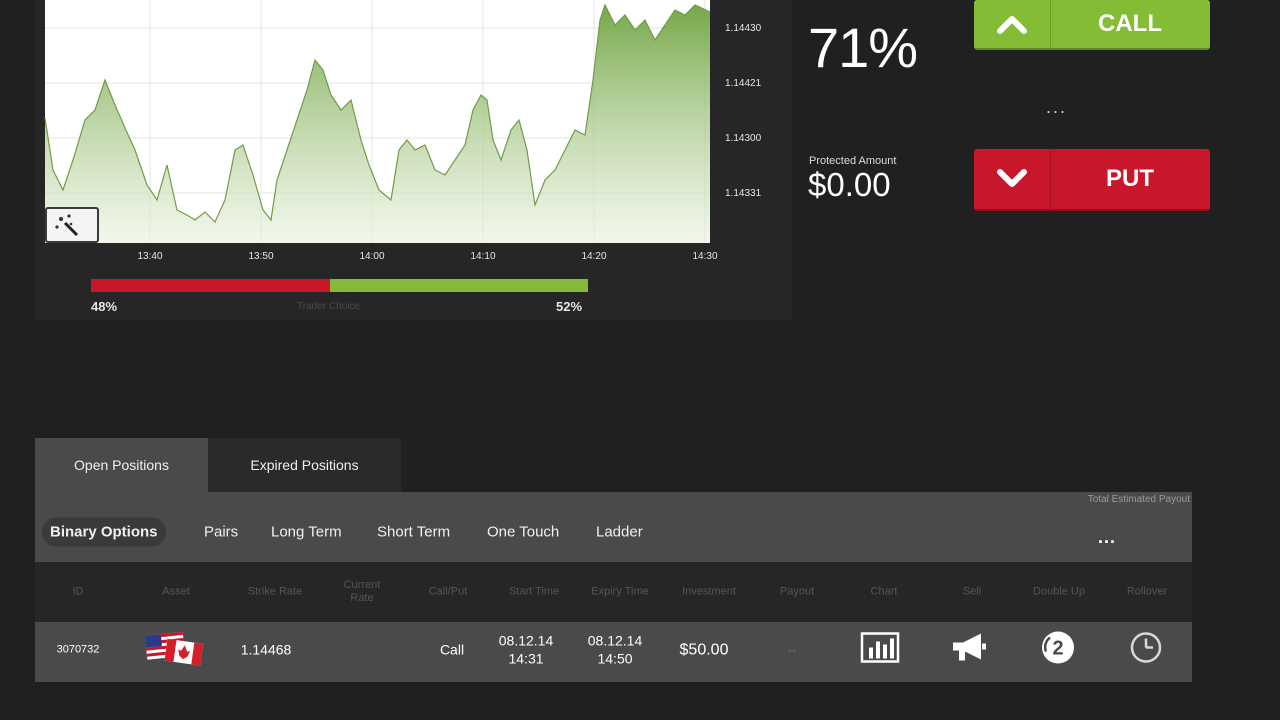 Image resolution: width=1280 pixels, height=720 pixels. I want to click on x-tick-label: 14:20, so click(594, 256).